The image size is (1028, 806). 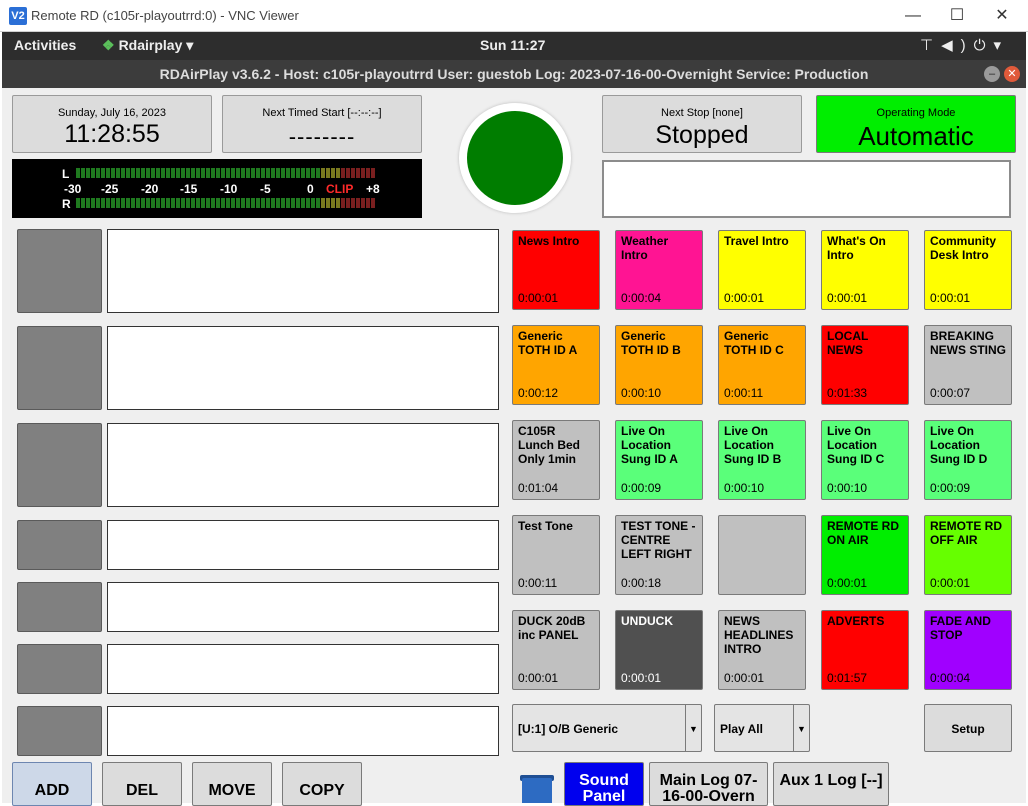 I want to click on gnome-clock: Sun 11:27, so click(x=512, y=45).